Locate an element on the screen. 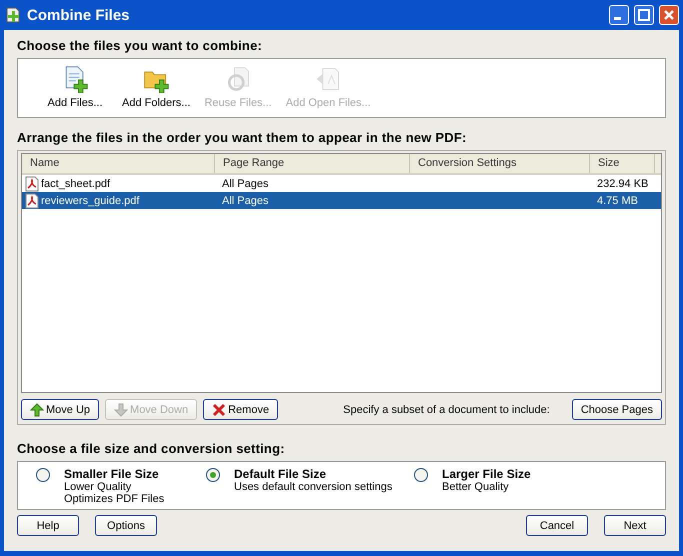  up-arrow-icon is located at coordinates (37, 409).